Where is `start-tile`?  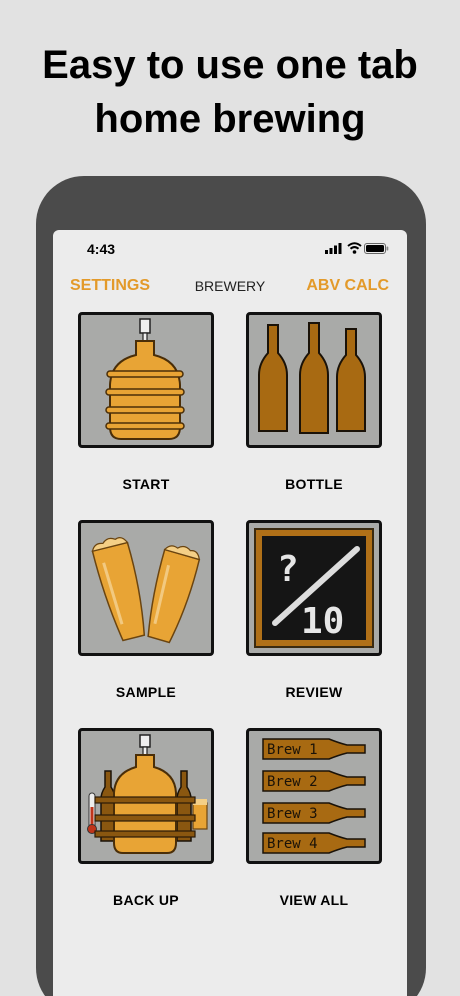 start-tile is located at coordinates (146, 380).